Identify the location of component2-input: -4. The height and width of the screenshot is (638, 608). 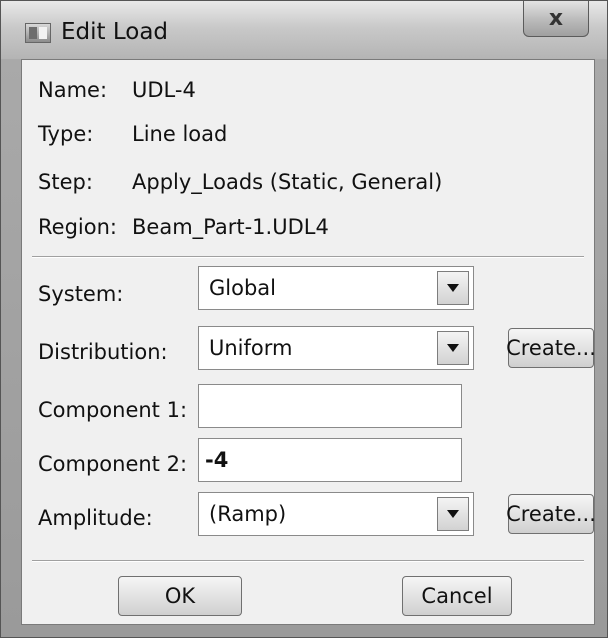
(330, 460).